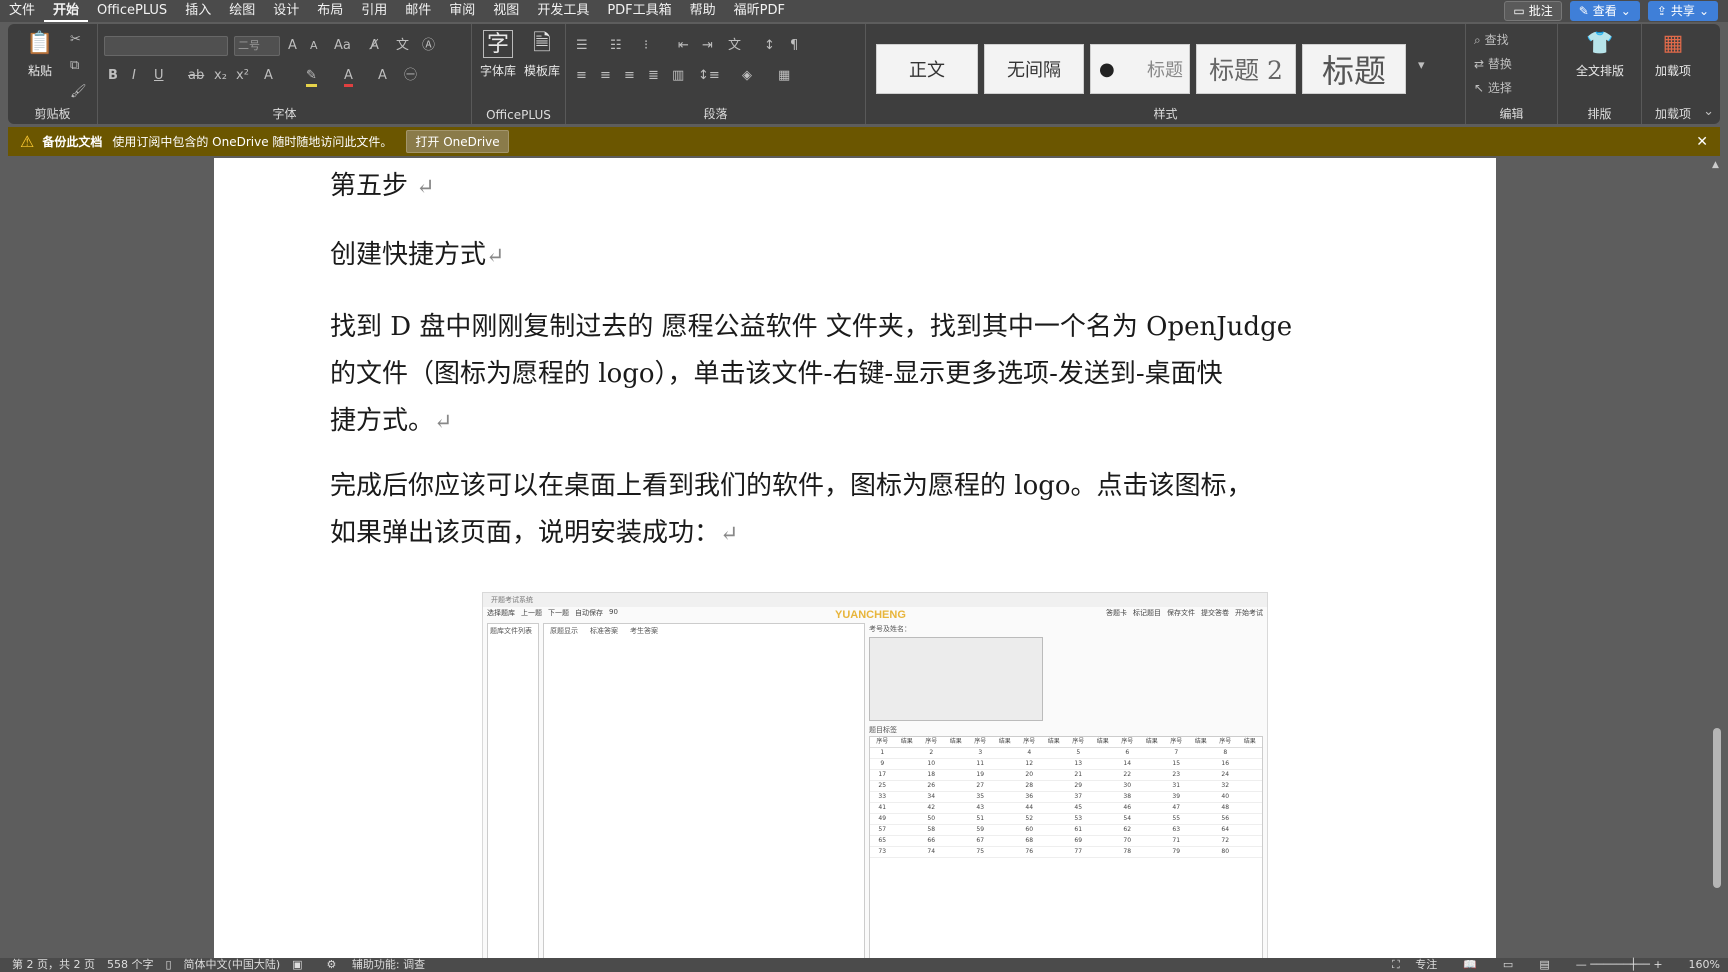 This screenshot has width=1728, height=972. What do you see at coordinates (66, 11) in the screenshot?
I see `menu-1: 开始` at bounding box center [66, 11].